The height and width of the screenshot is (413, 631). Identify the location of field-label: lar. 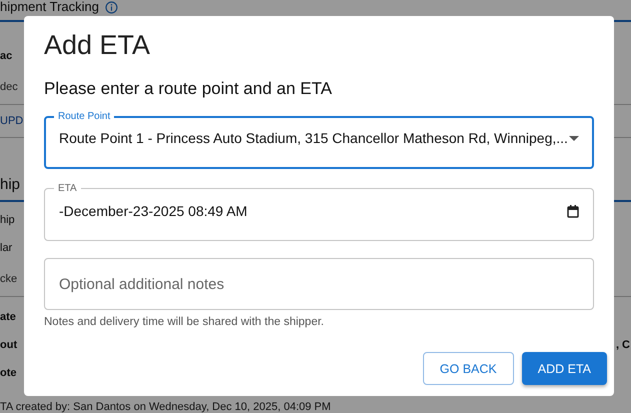
(6, 248).